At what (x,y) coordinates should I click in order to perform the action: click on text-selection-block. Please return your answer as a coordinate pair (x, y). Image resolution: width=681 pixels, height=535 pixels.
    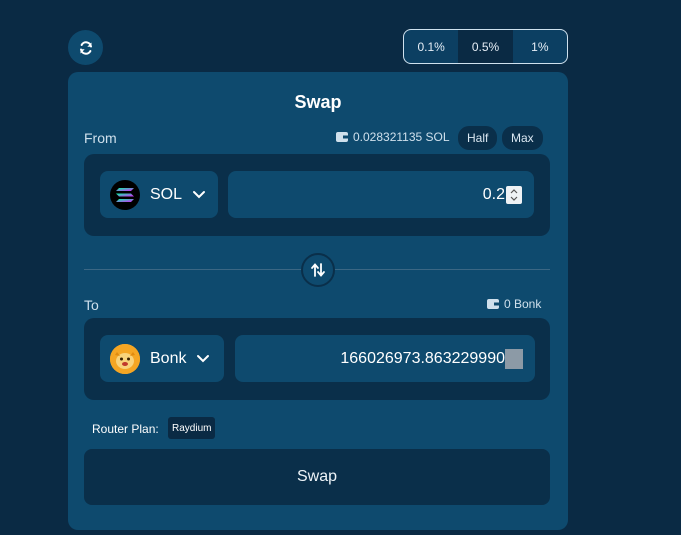
    Looking at the image, I should click on (514, 358).